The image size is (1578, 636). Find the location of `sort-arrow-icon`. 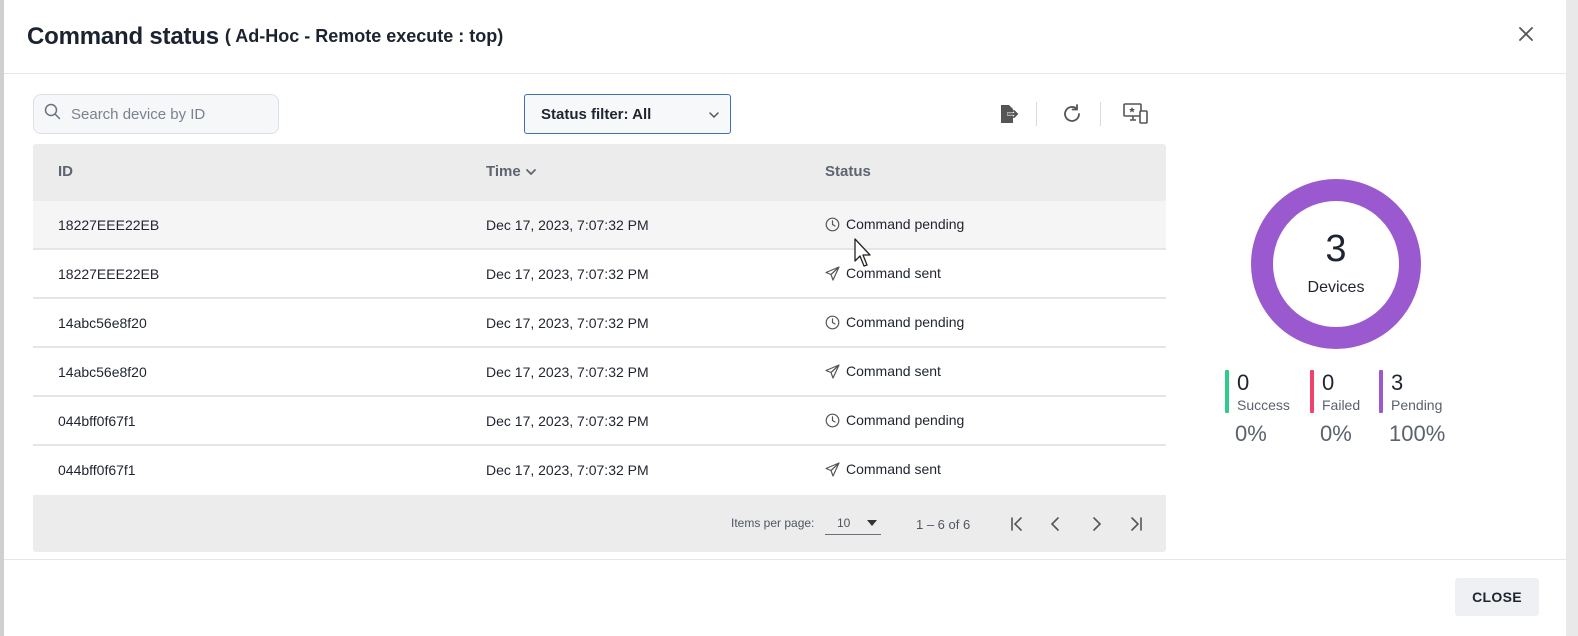

sort-arrow-icon is located at coordinates (530, 171).